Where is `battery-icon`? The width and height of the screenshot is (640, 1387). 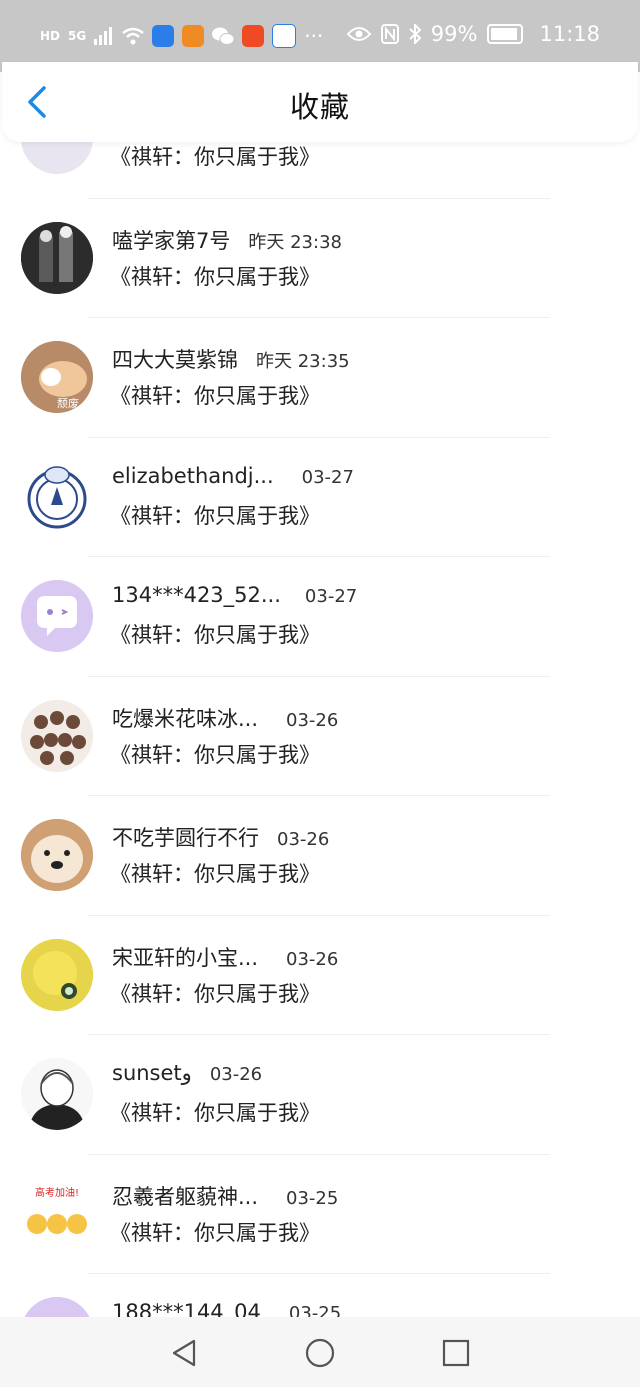 battery-icon is located at coordinates (505, 34).